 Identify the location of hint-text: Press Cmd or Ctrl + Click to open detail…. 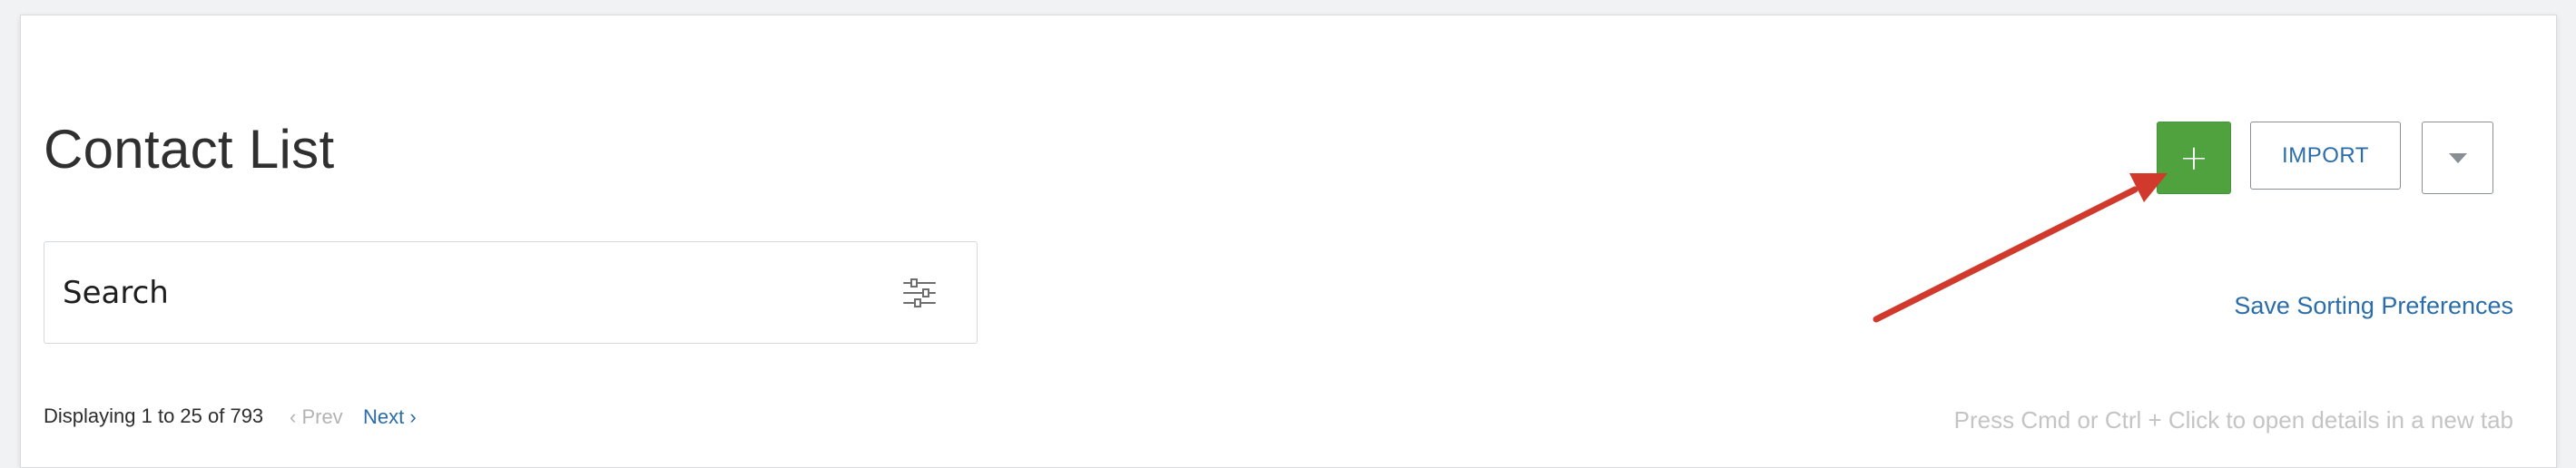
(2233, 420).